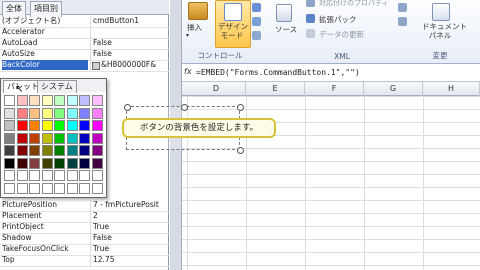  Describe the element at coordinates (84, 261) in the screenshot. I see `property-row: Top 12.75` at that location.